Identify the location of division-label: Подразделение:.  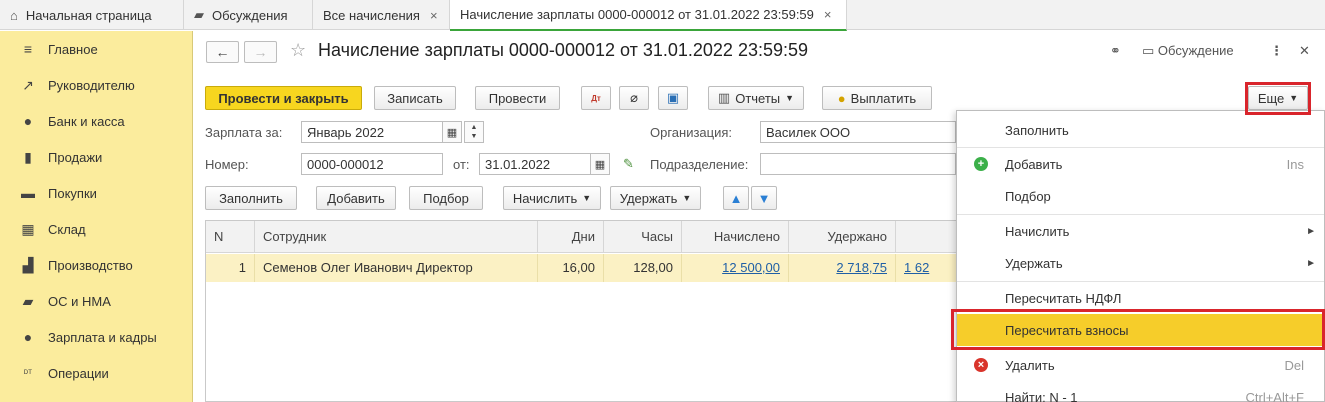
(699, 164).